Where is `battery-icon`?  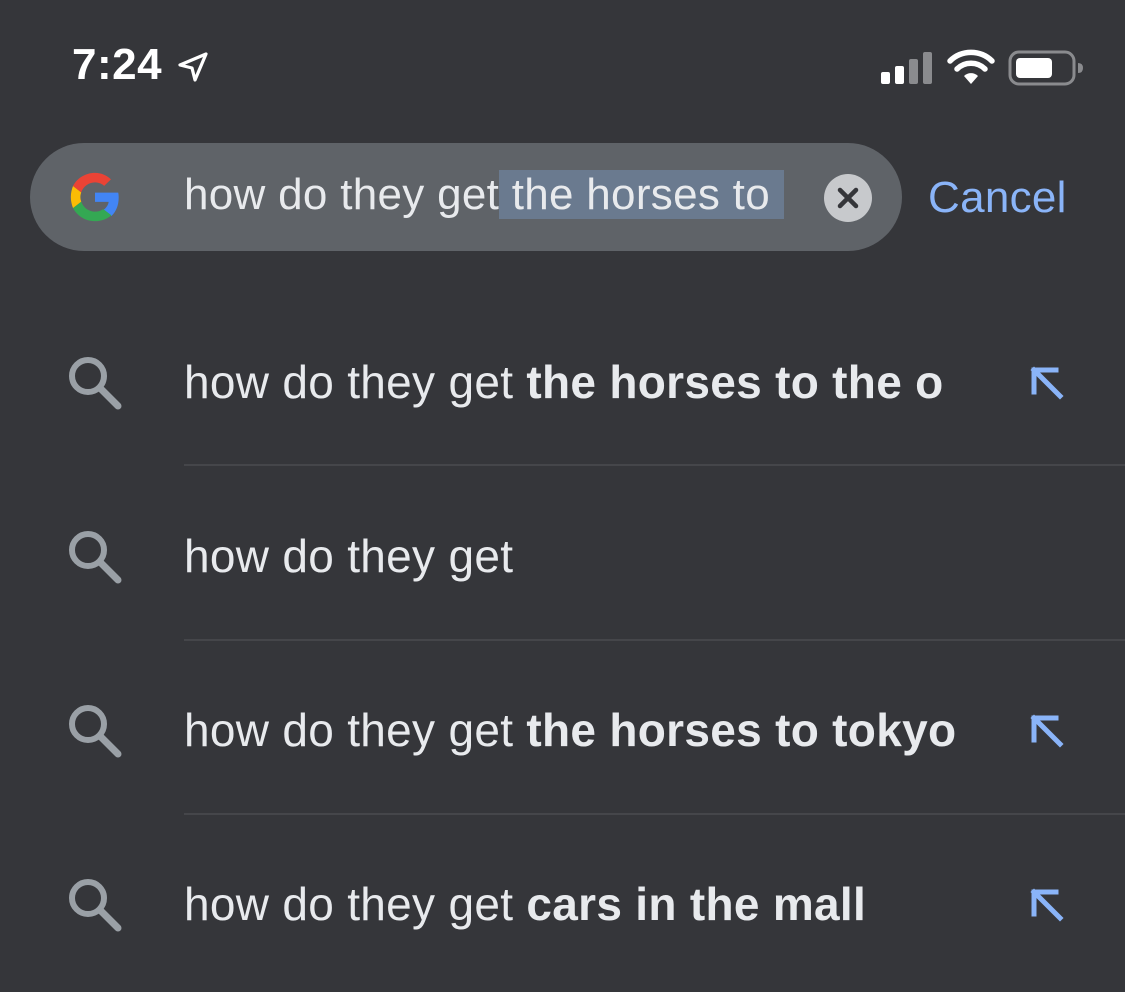
battery-icon is located at coordinates (1045, 68).